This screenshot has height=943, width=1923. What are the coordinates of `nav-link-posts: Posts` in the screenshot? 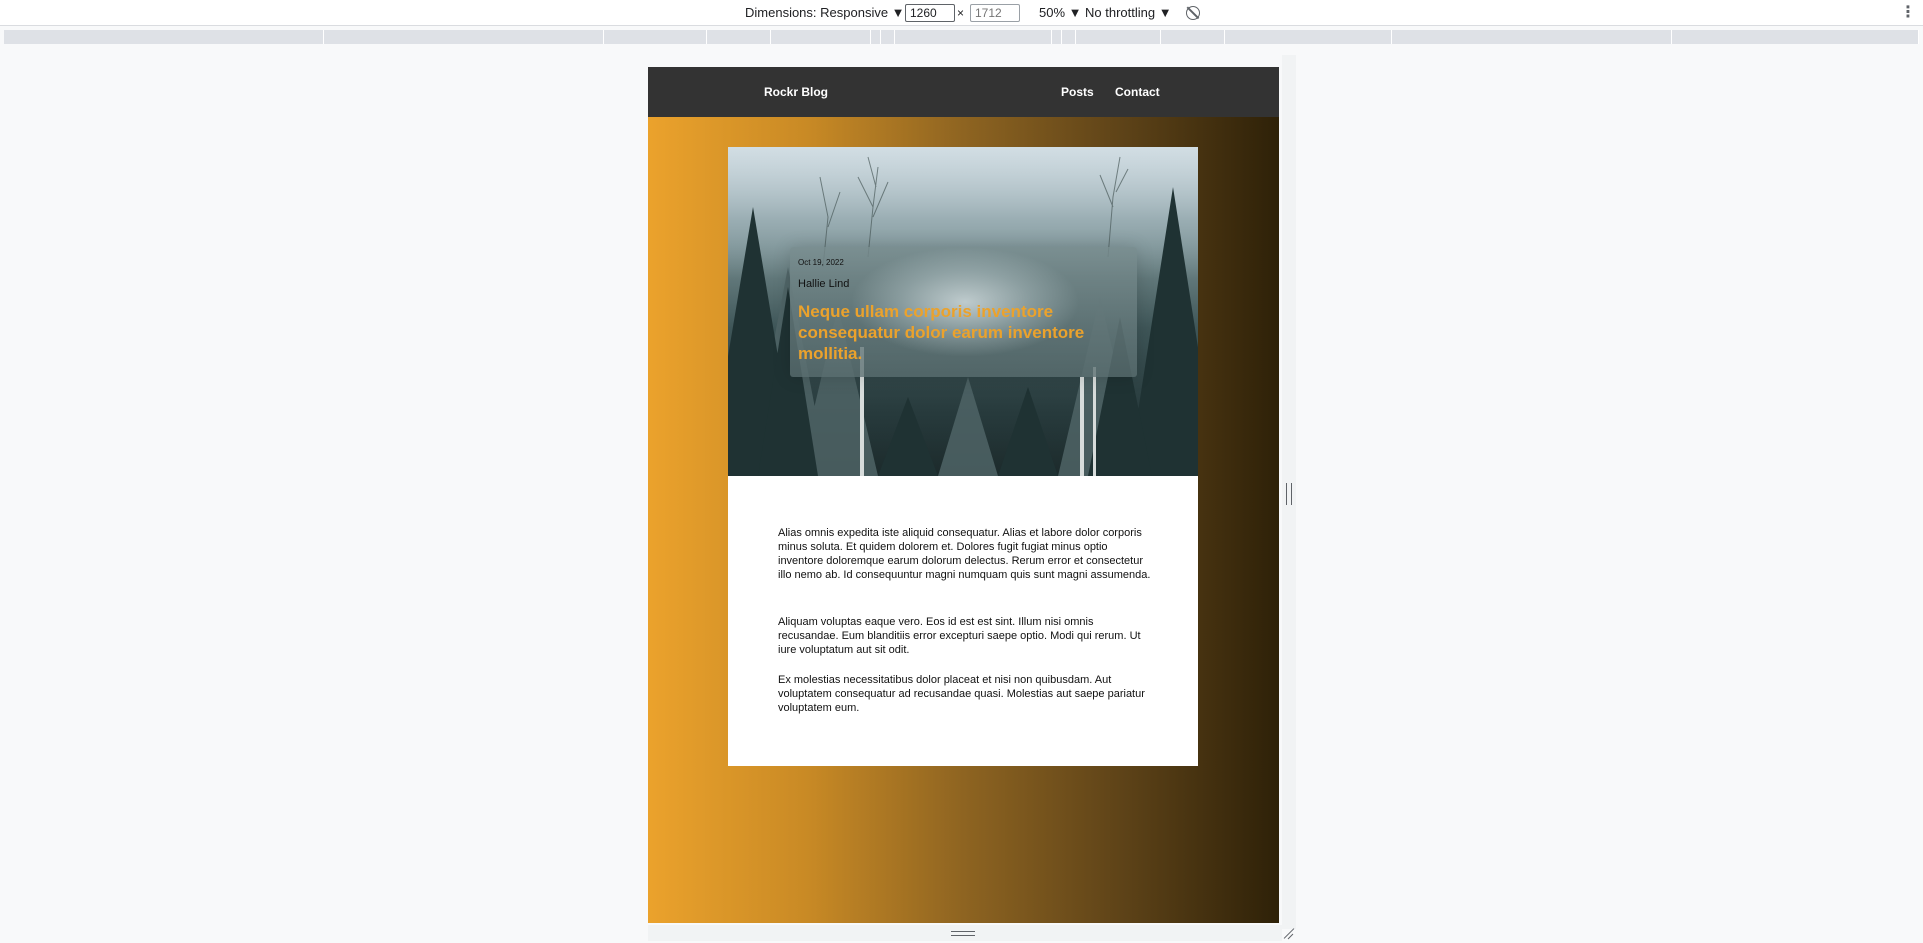 It's located at (1077, 92).